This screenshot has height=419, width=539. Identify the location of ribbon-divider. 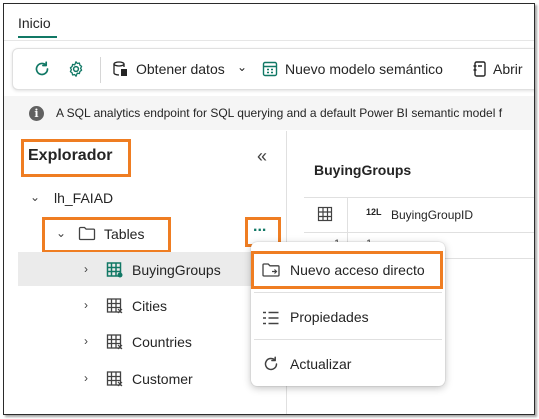
(269, 40).